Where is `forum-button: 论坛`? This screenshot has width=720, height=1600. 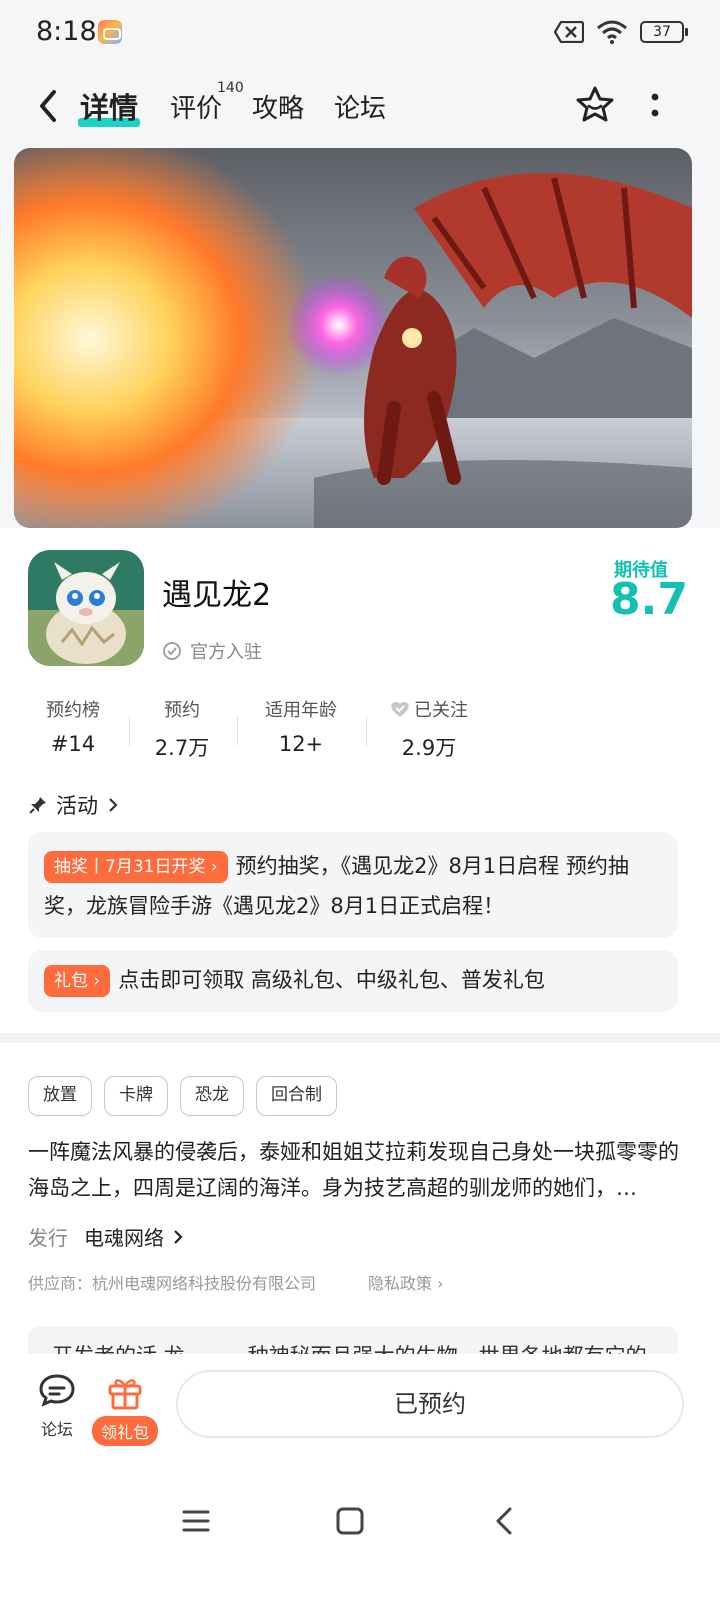 forum-button: 论坛 is located at coordinates (57, 1406).